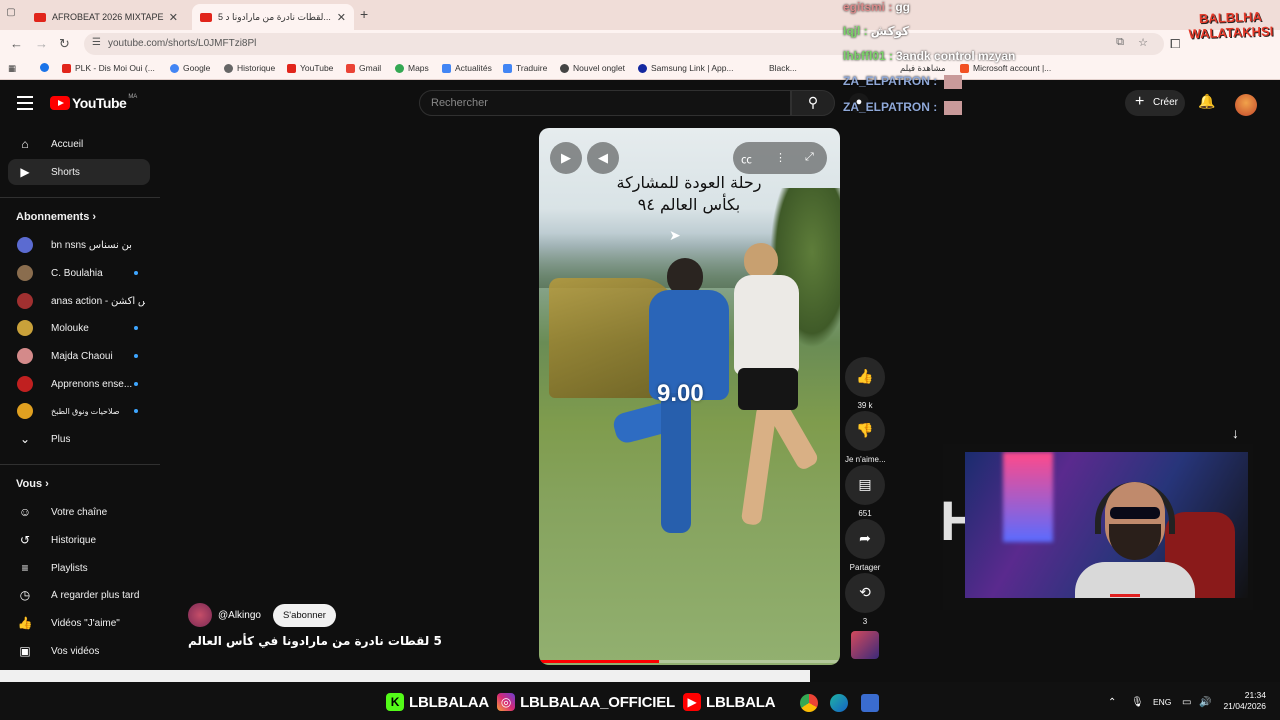  I want to click on channel-handle: @Alkingo, so click(239, 615).